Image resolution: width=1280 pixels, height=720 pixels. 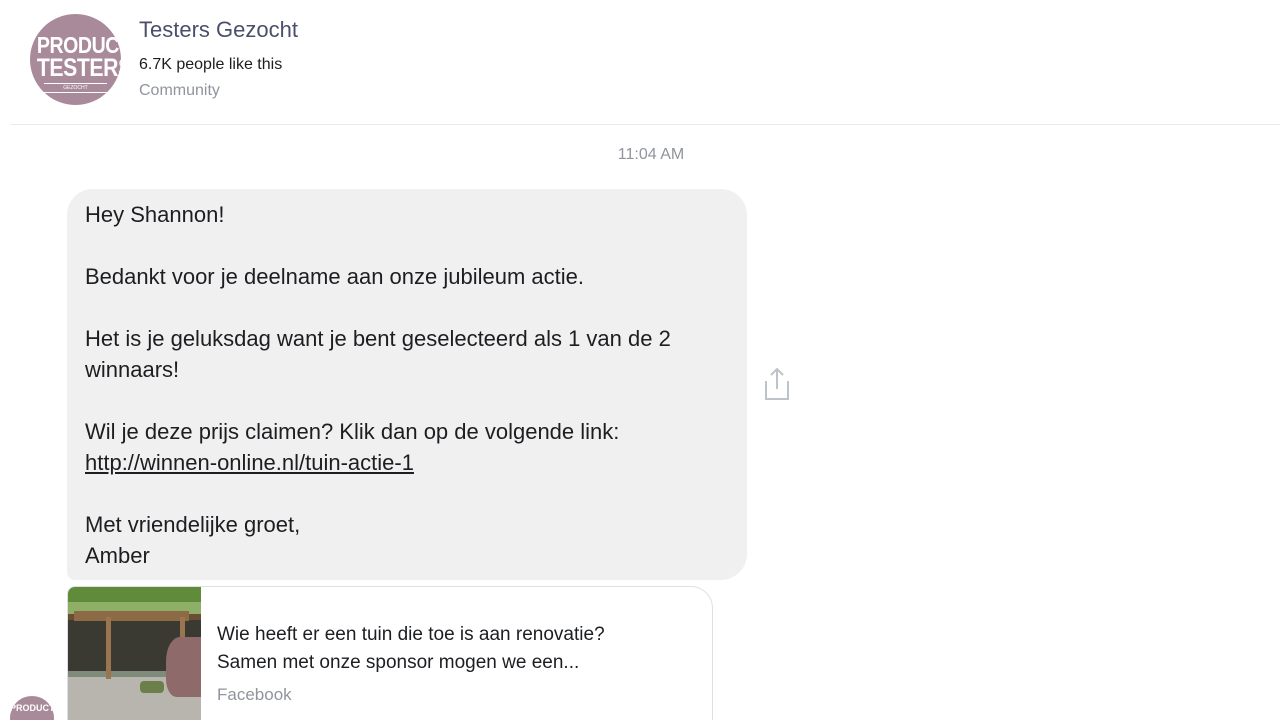 I want to click on message-winner-line2: winnaars!, so click(x=132, y=369).